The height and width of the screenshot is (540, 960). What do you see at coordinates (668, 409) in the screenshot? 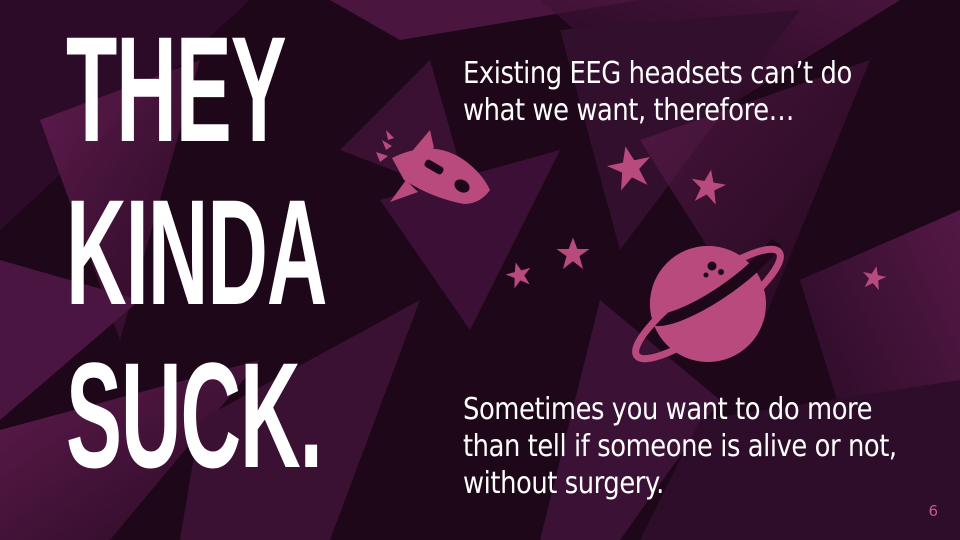
I see `bottom-text-line-1: Sometimes you want to do more` at bounding box center [668, 409].